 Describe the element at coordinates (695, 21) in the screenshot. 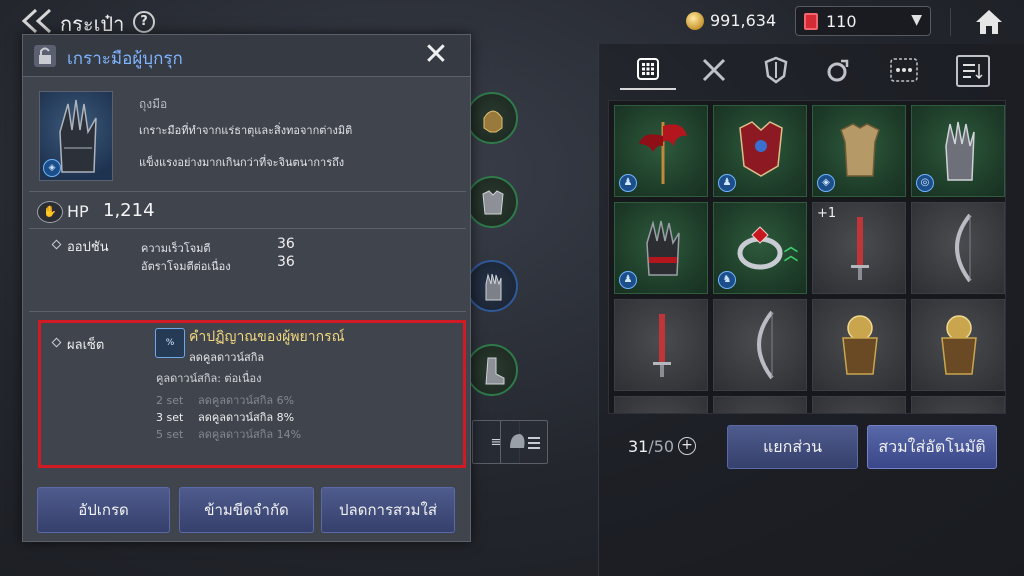

I see `gold-coin-icon` at that location.